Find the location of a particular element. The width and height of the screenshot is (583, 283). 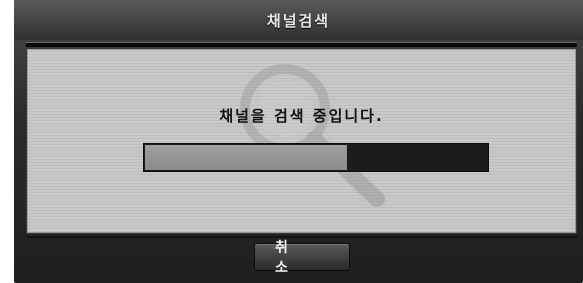

search-progress-bar is located at coordinates (316, 157).